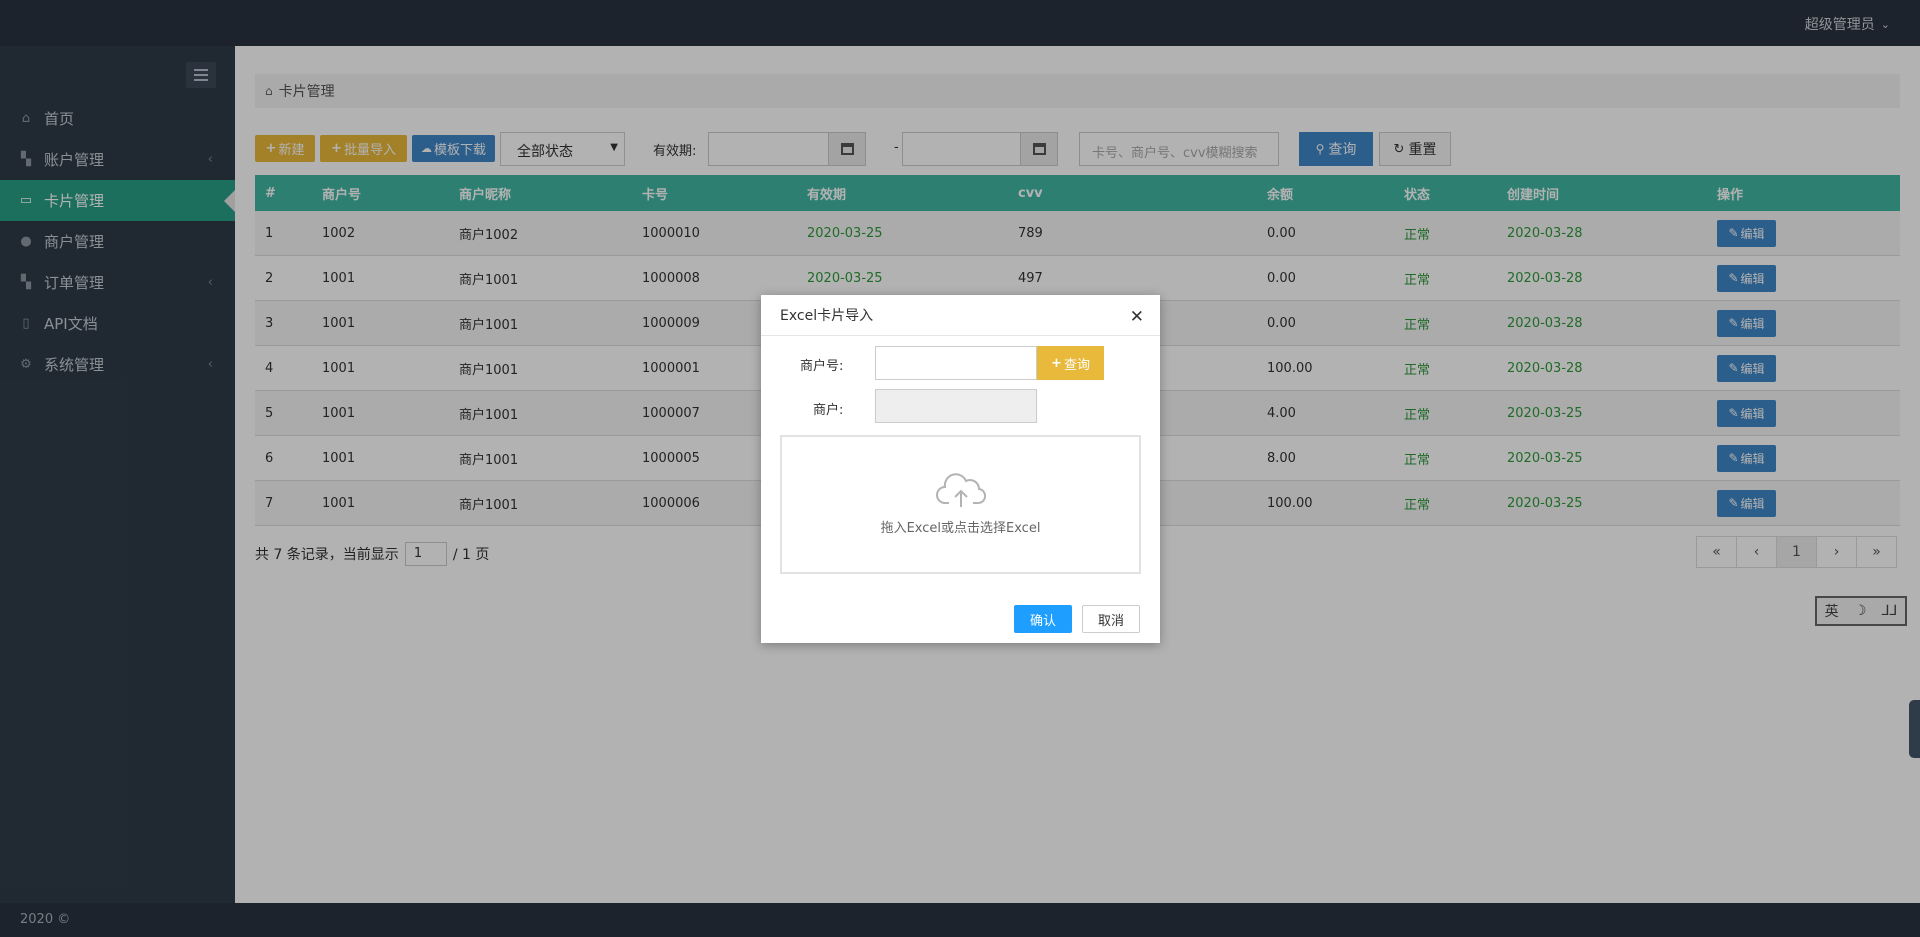  I want to click on dialog-title: Excel卡片导入, so click(827, 316).